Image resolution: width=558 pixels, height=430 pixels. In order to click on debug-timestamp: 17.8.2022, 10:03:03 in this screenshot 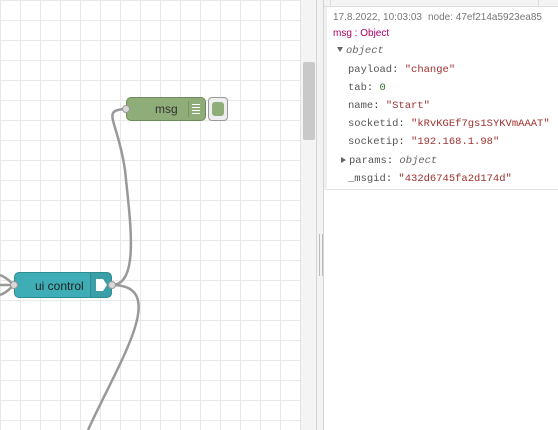, I will do `click(377, 17)`.